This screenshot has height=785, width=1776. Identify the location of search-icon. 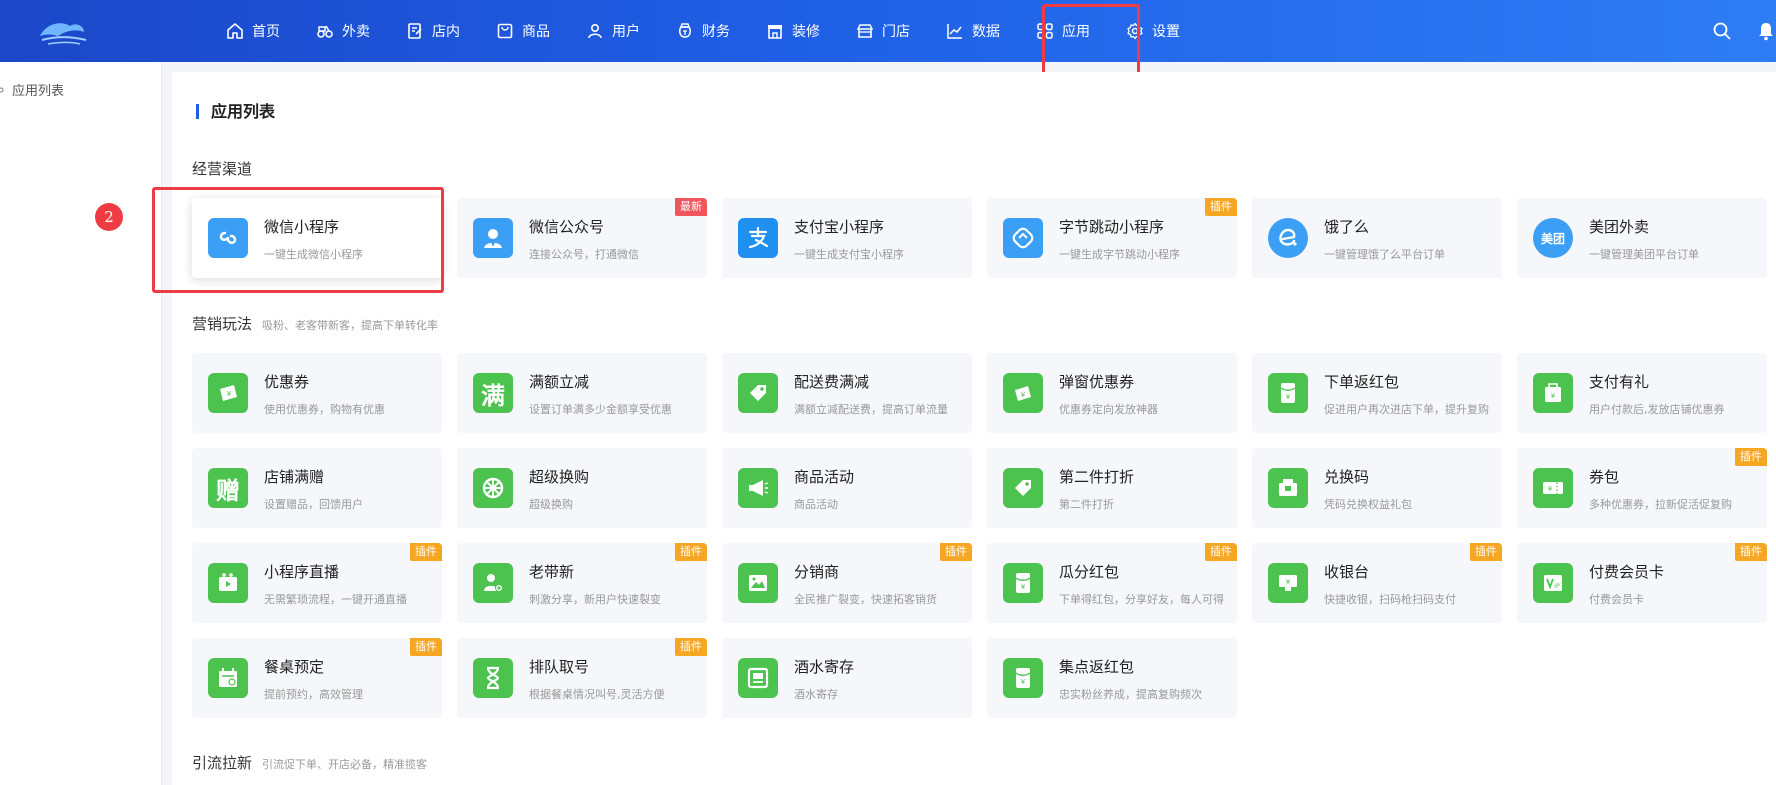
(1722, 31).